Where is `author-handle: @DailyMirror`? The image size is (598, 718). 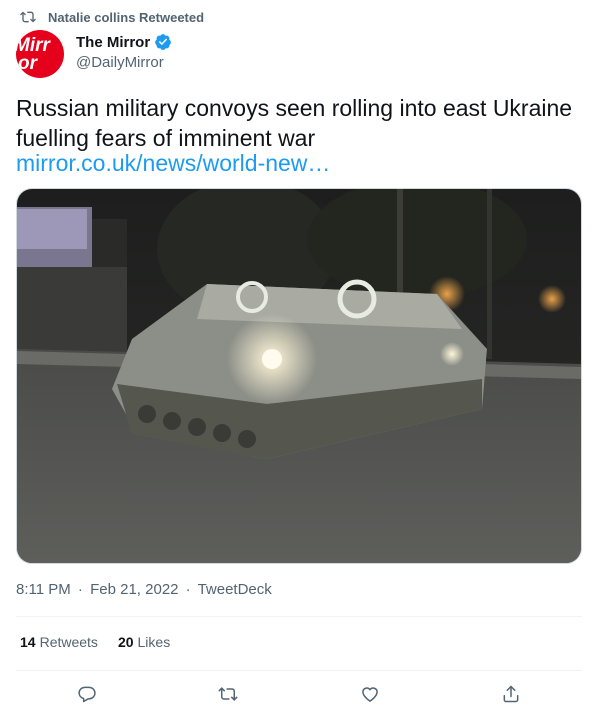 author-handle: @DailyMirror is located at coordinates (124, 62).